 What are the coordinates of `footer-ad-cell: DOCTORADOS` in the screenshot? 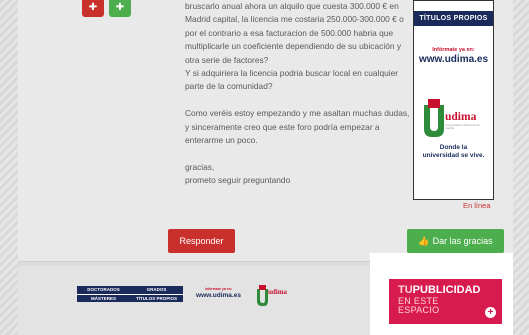 It's located at (103, 289).